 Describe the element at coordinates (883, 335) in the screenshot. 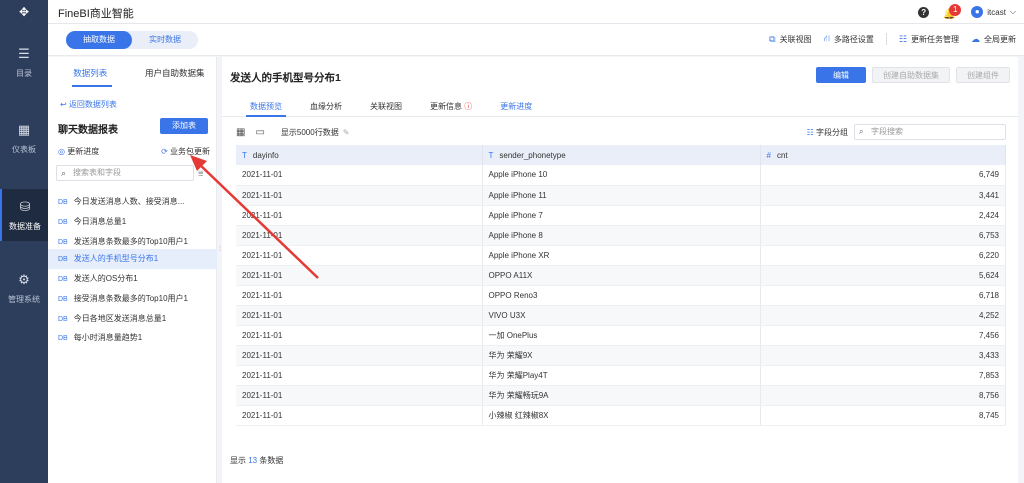

I see `table-cell: 7,456` at that location.